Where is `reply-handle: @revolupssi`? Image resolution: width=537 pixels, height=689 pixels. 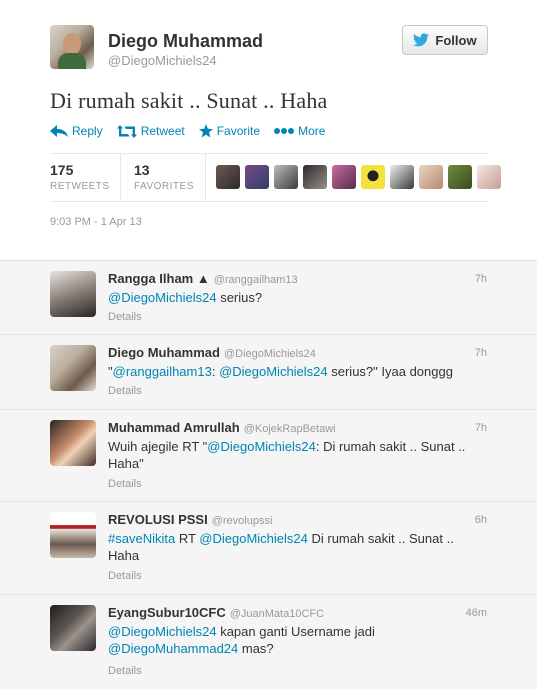 reply-handle: @revolupssi is located at coordinates (242, 521).